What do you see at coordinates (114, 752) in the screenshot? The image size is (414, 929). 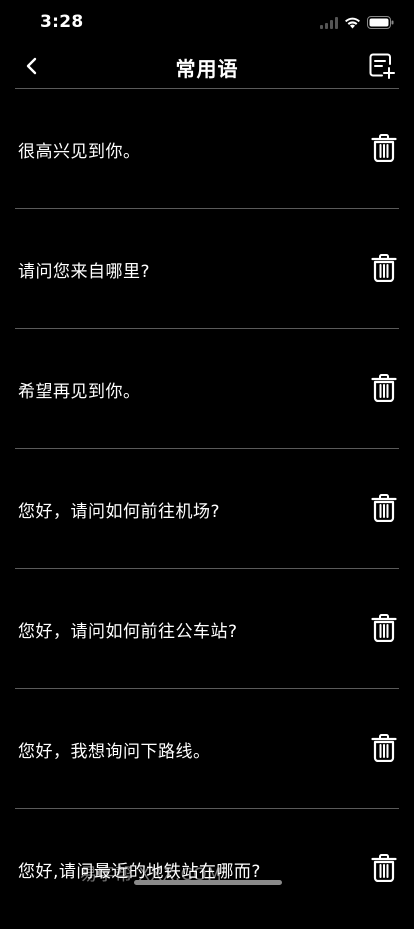 I see `phrase-text: 您好，我想询问下路线。` at bounding box center [114, 752].